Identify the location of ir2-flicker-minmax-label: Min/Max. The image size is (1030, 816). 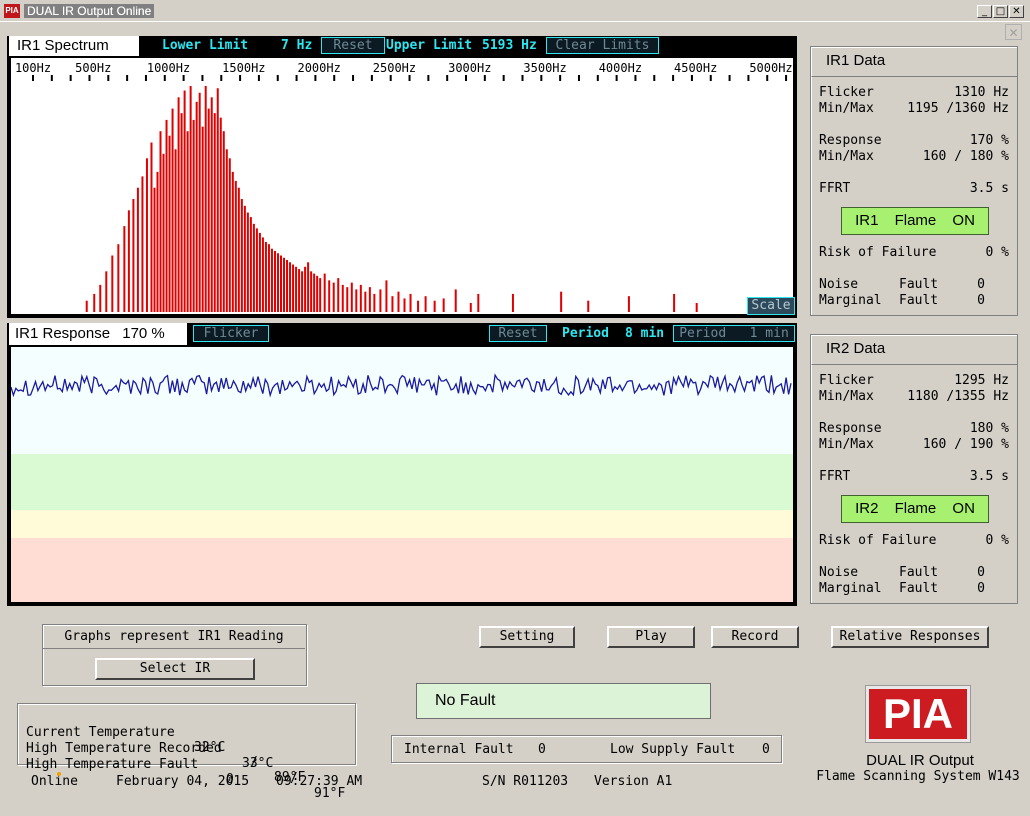
(846, 396).